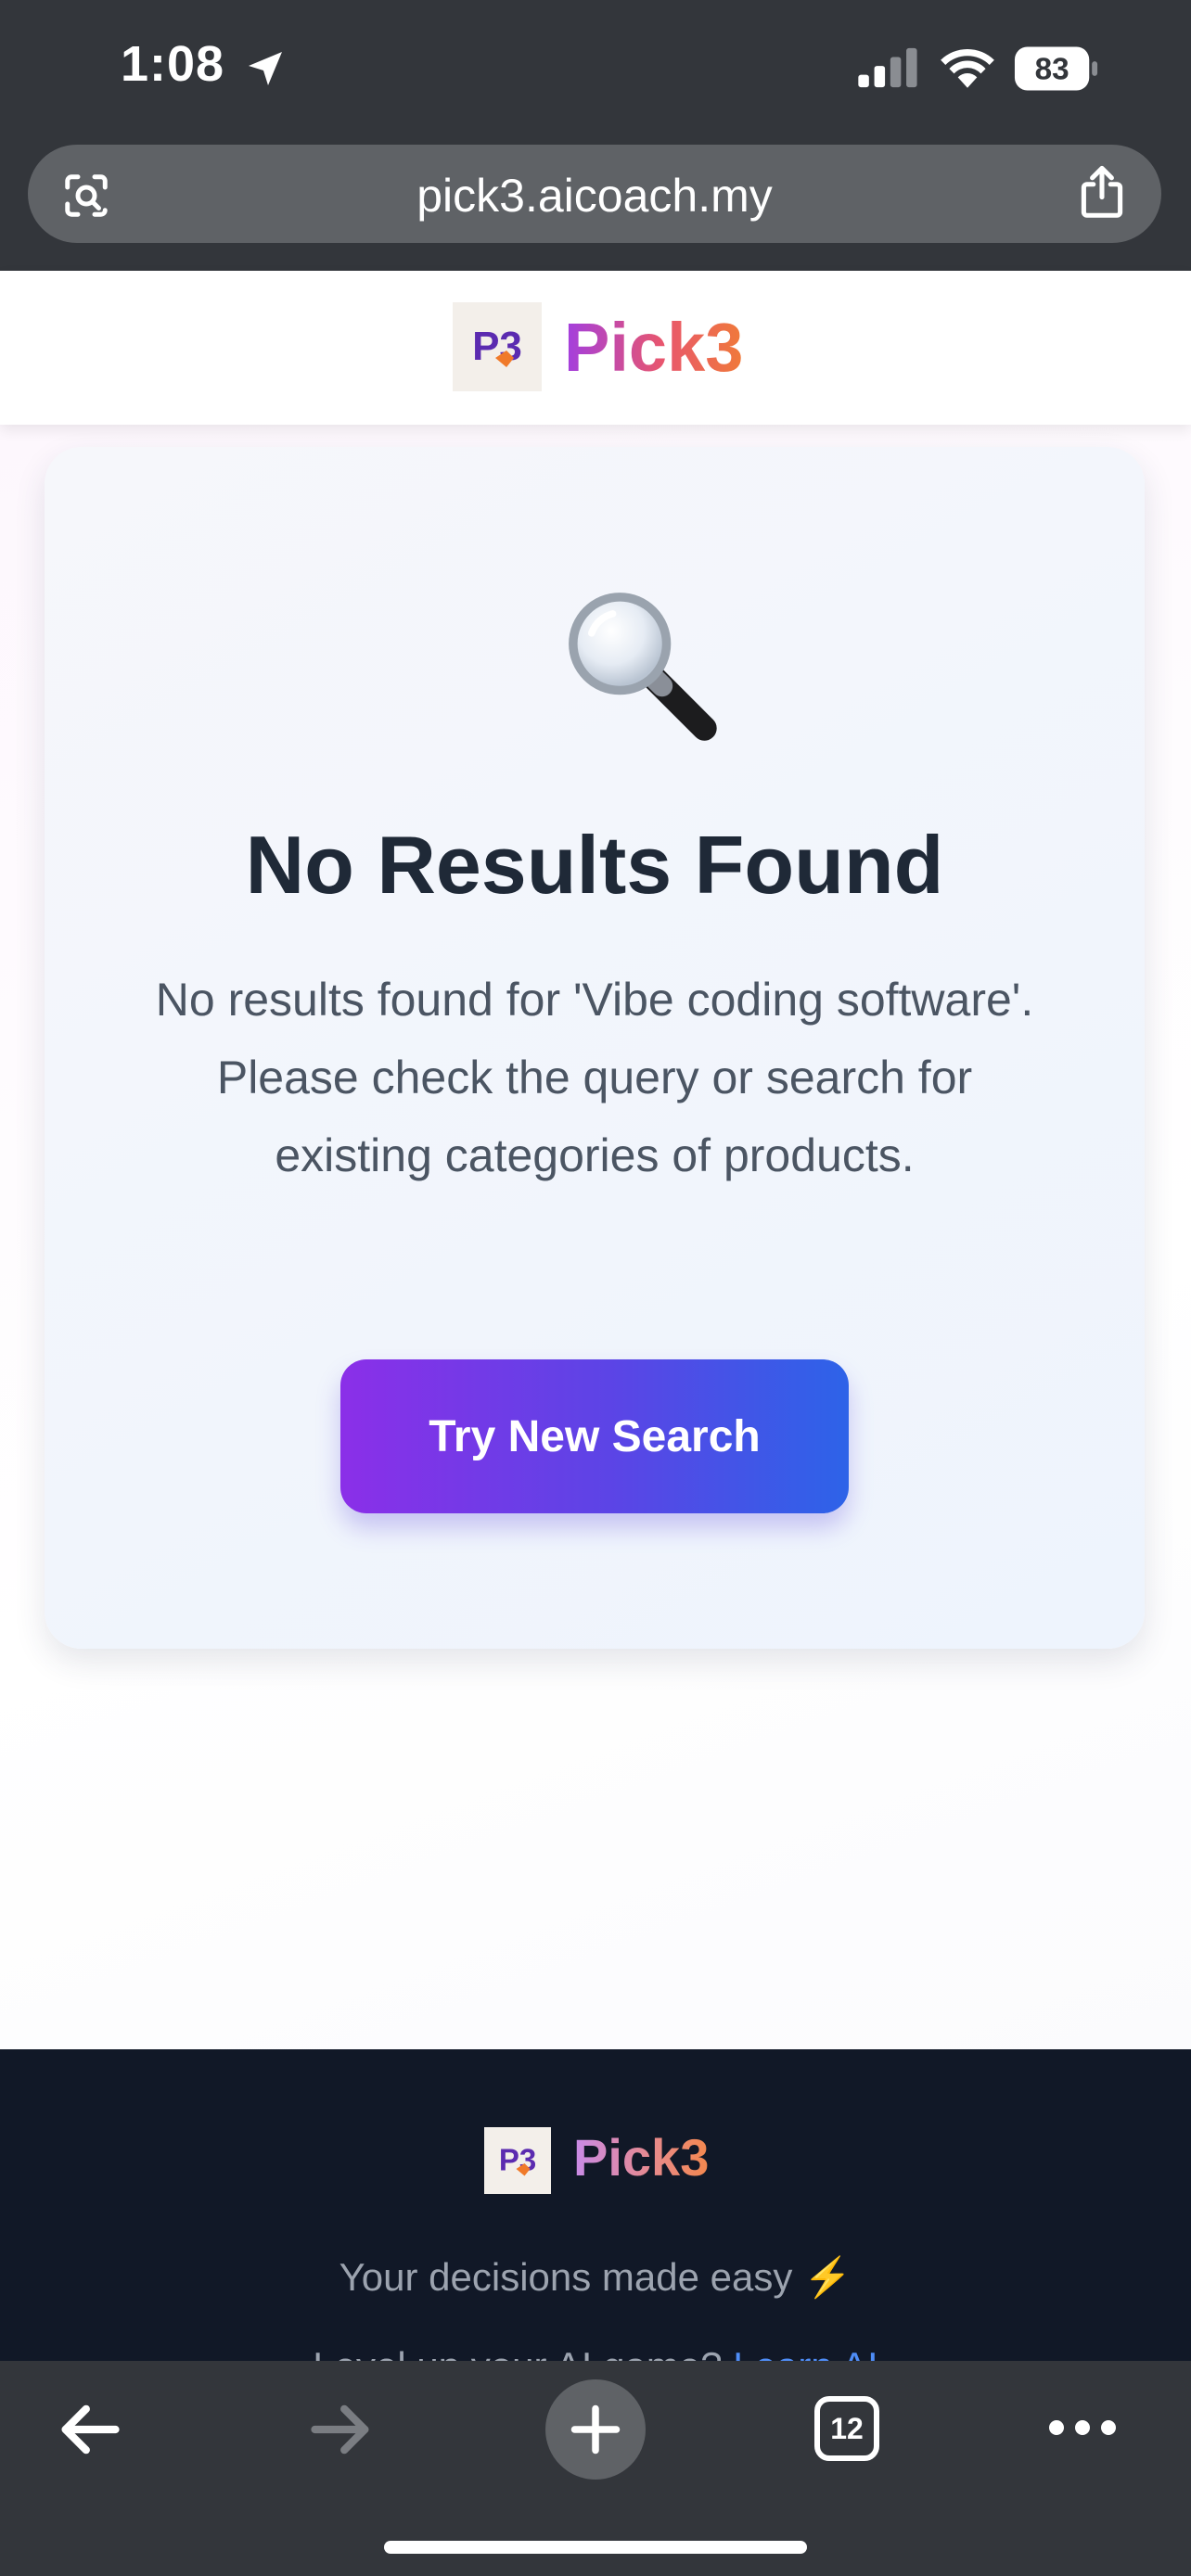  I want to click on wifi-icon, so click(967, 68).